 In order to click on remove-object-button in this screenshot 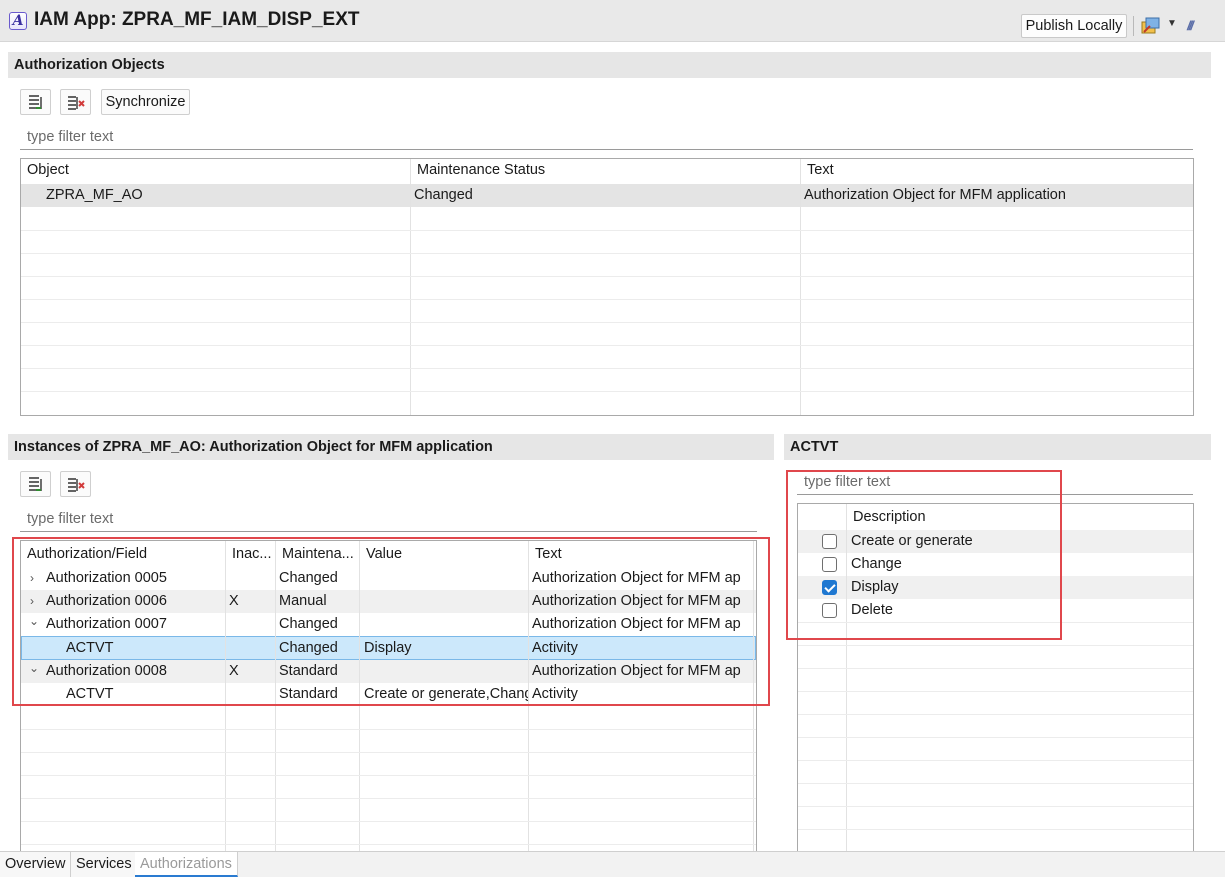, I will do `click(75, 102)`.